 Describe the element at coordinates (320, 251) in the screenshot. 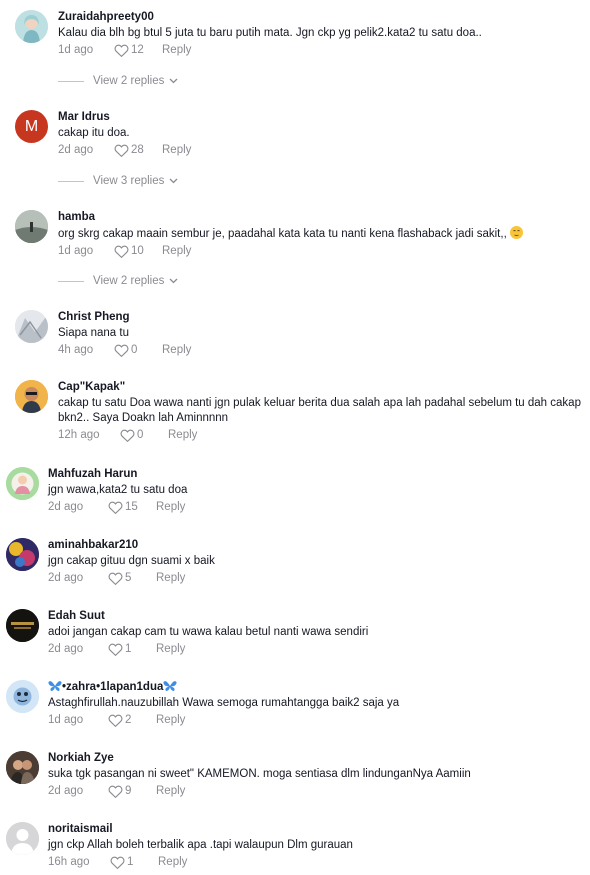

I see `comment-meta: 1d ago 10 Reply` at that location.